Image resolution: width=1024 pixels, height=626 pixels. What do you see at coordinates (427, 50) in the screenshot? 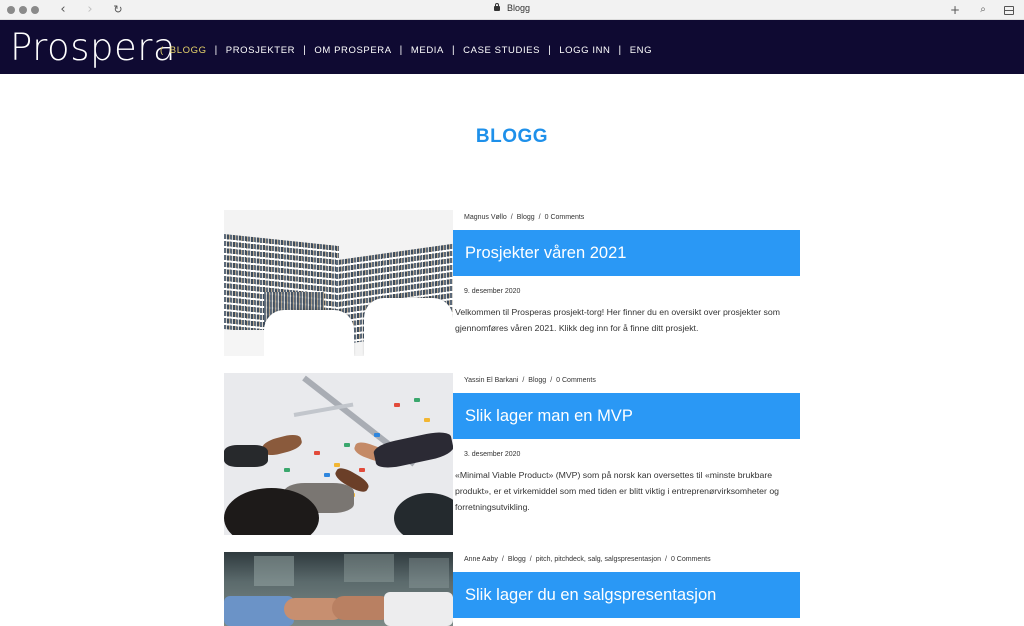
I see `menu-item-media: MEDIA` at bounding box center [427, 50].